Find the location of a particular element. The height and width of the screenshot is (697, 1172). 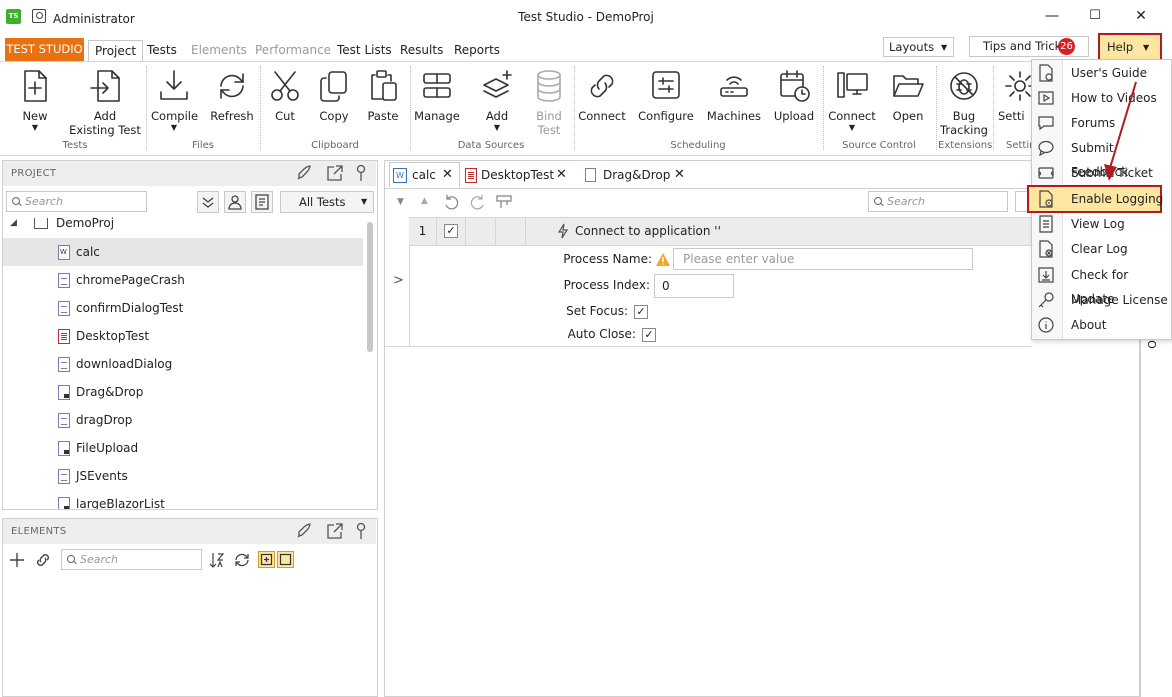

add-label: Add is located at coordinates (497, 116).